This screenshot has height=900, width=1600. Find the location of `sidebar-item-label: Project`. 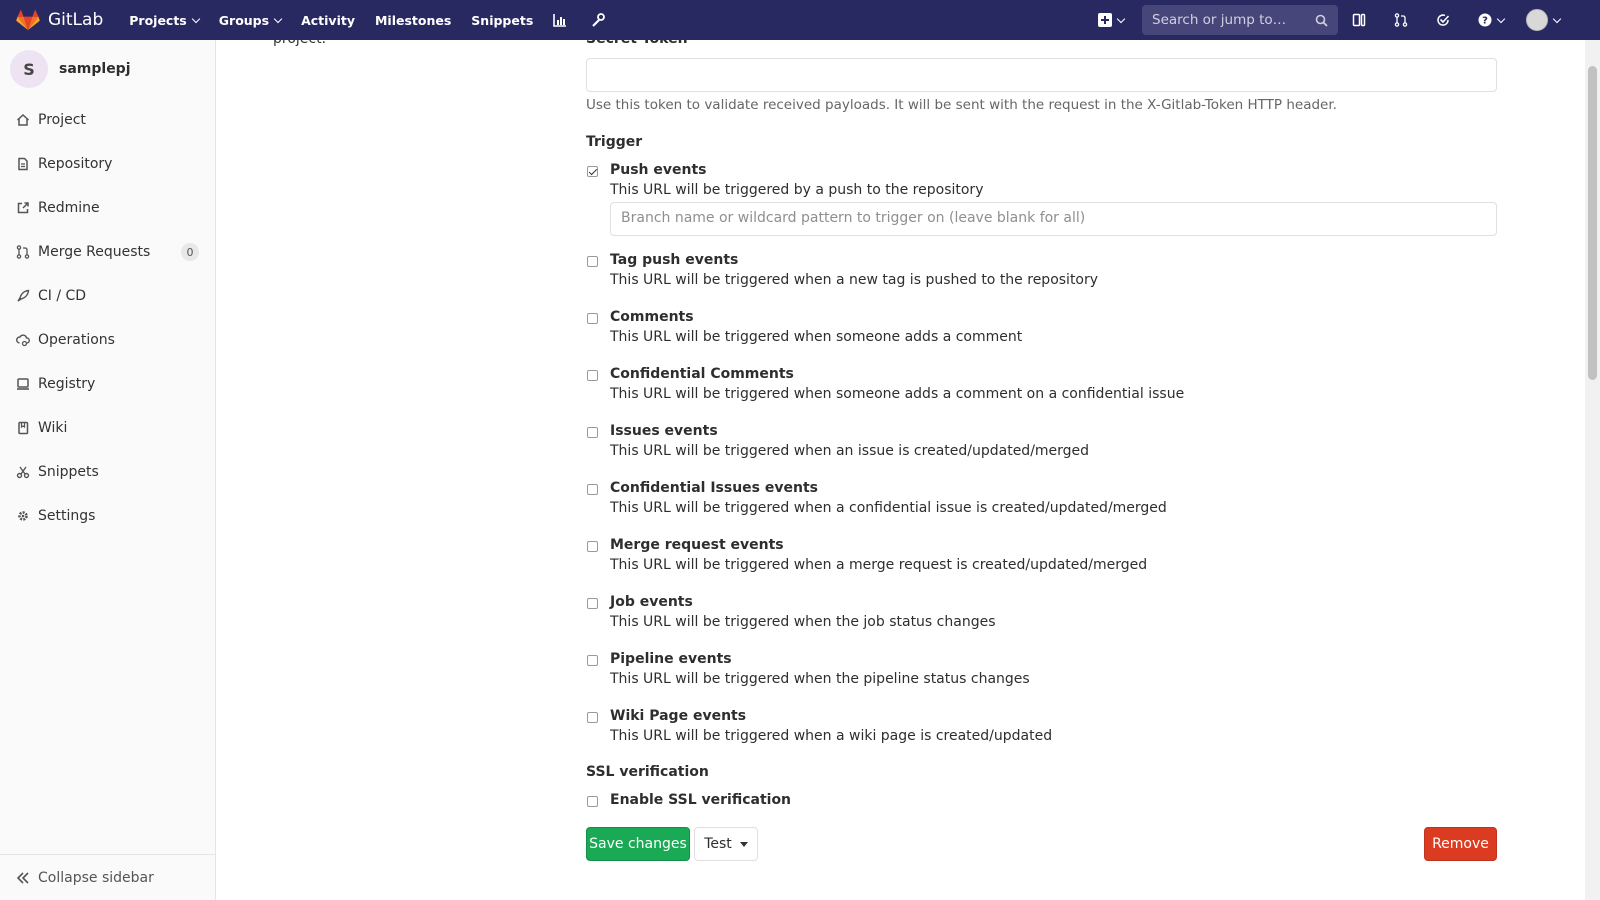

sidebar-item-label: Project is located at coordinates (62, 120).